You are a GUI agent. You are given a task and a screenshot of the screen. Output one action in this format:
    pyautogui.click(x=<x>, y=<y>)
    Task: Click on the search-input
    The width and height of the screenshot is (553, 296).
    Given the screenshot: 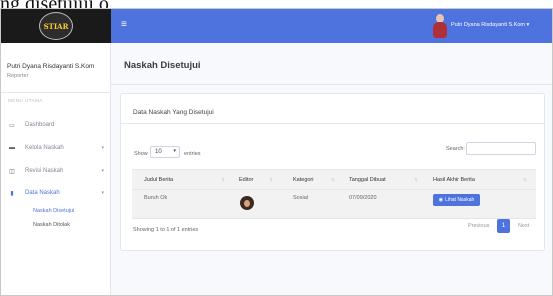 What is the action you would take?
    pyautogui.click(x=501, y=148)
    